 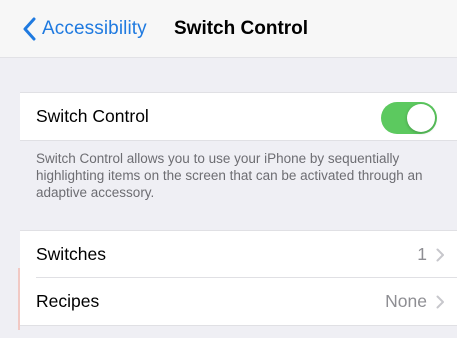 What do you see at coordinates (241, 28) in the screenshot?
I see `page-title: Switch Control` at bounding box center [241, 28].